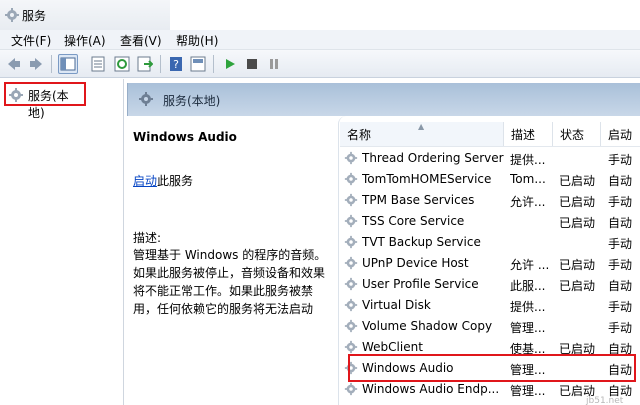  I want to click on menu-bar: 文件(F) 操作(A) 查看(V) 帮助(H), so click(320, 40).